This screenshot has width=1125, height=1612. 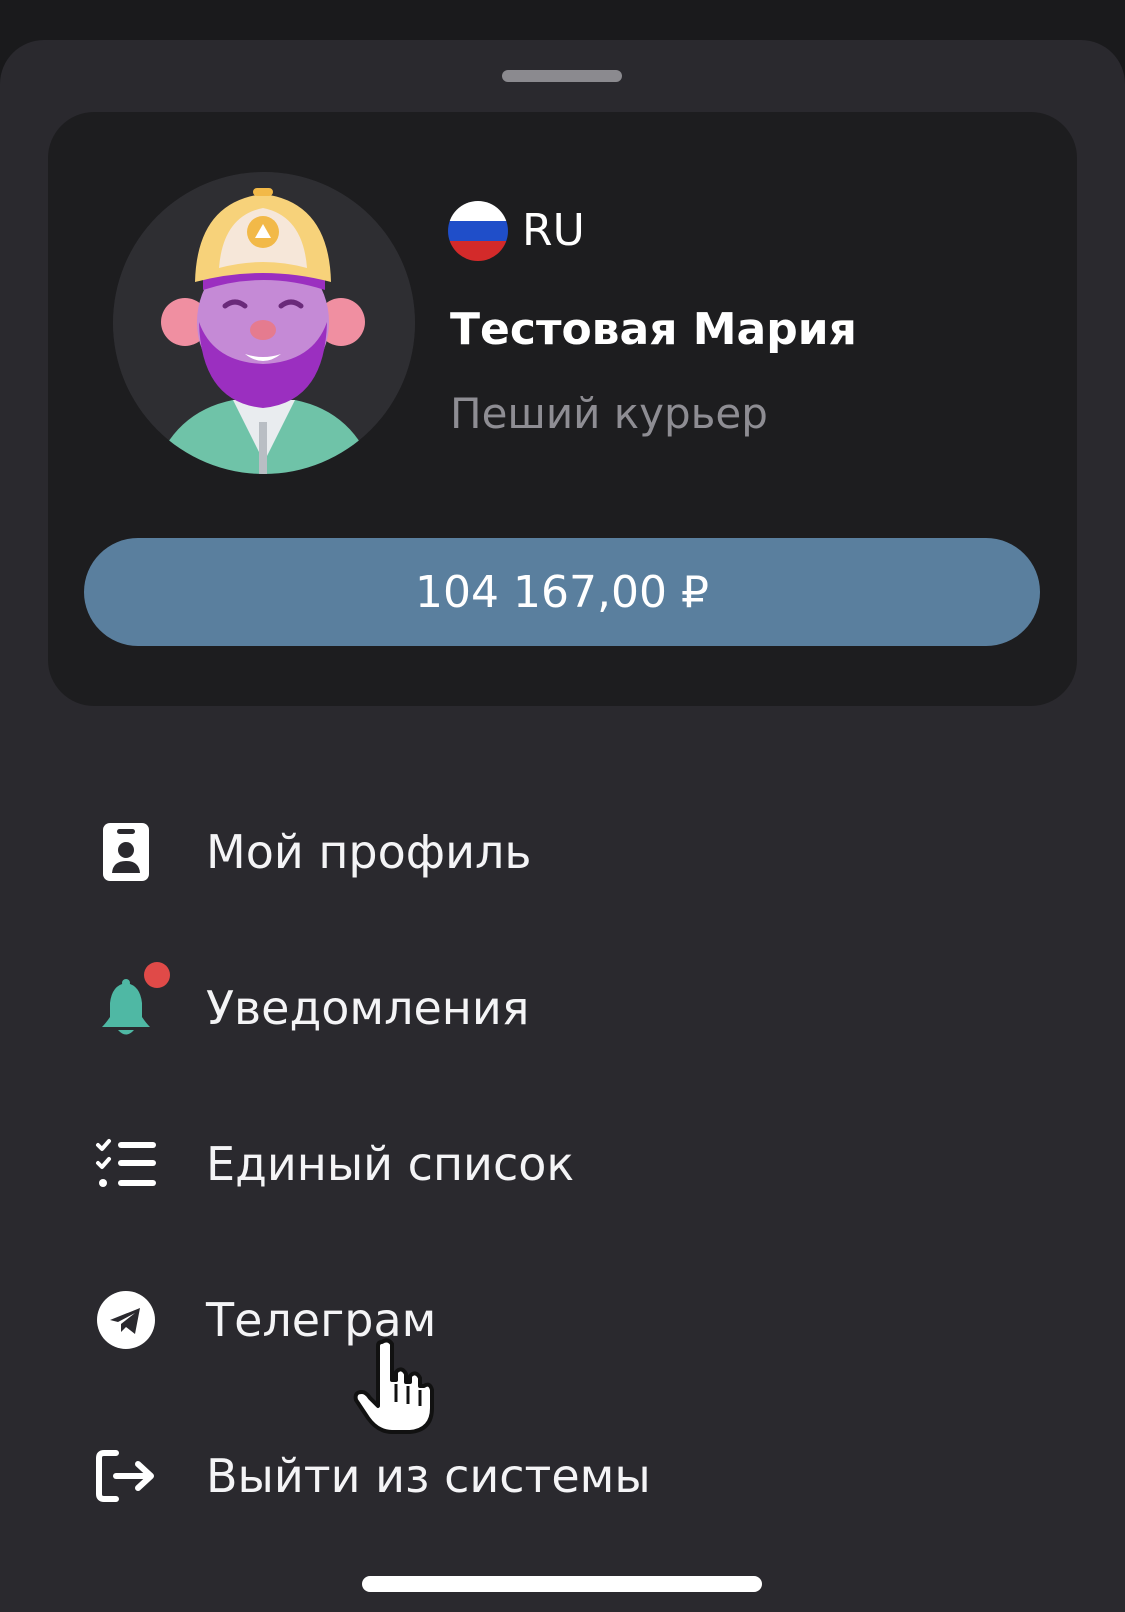 I want to click on hand-pointer-cursor-icon, so click(x=397, y=1386).